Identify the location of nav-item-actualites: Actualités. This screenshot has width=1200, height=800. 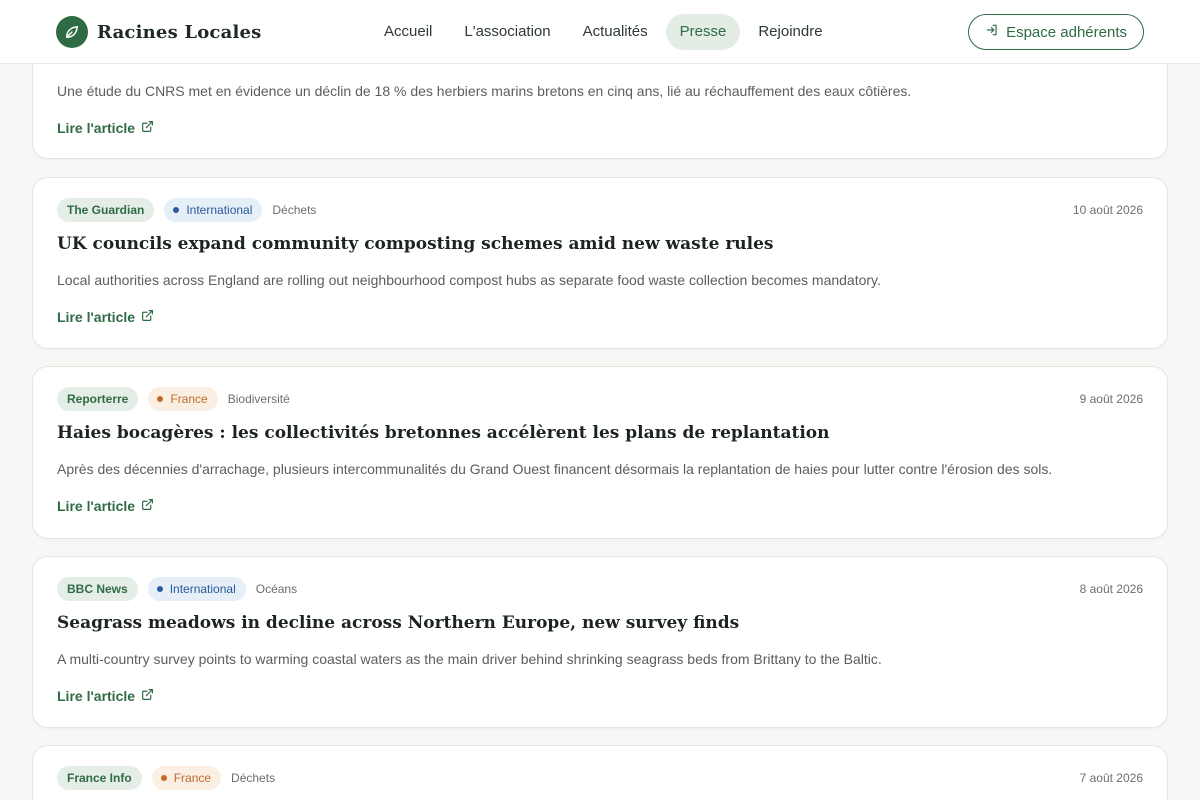
(615, 32).